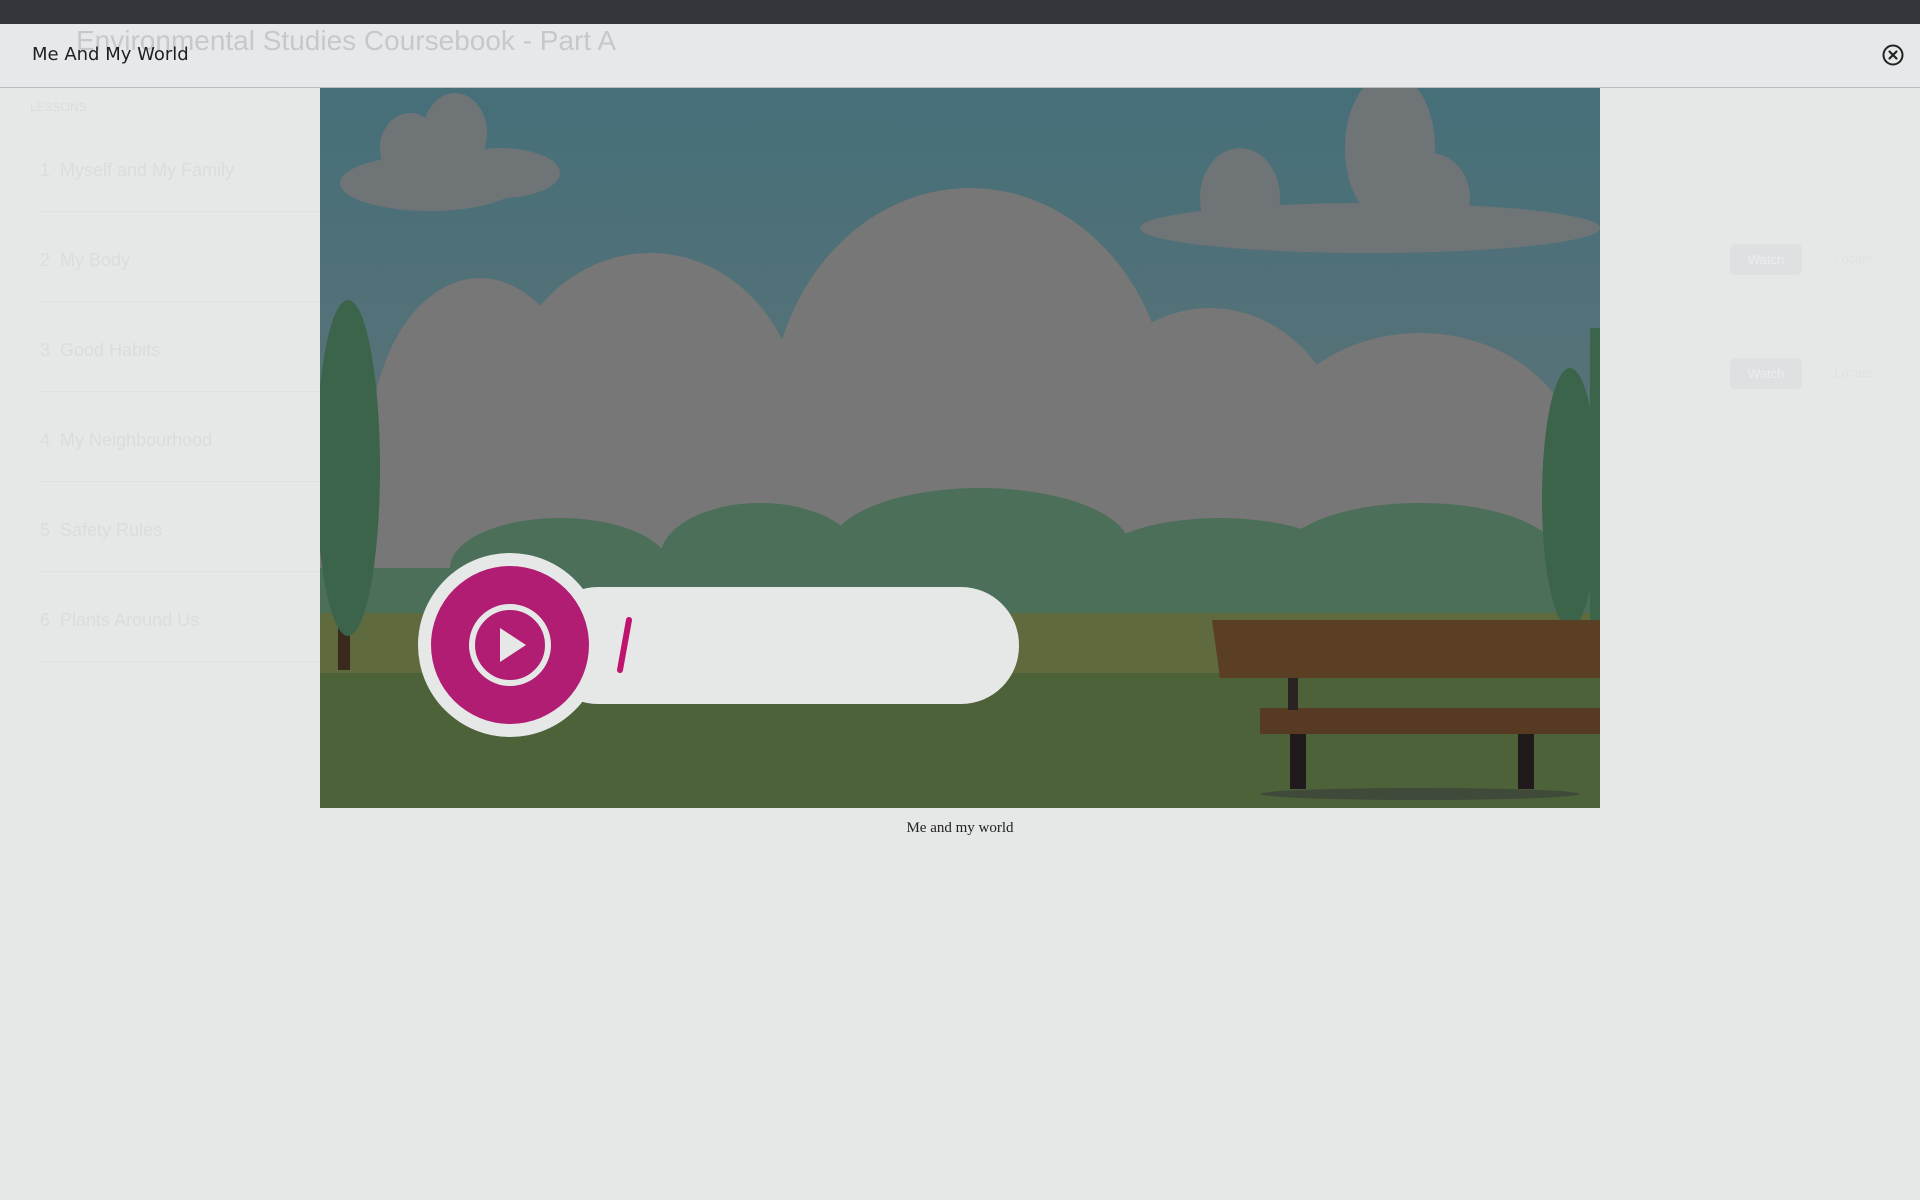 The image size is (1920, 1200). What do you see at coordinates (45, 530) in the screenshot?
I see `lesson-number: 5` at bounding box center [45, 530].